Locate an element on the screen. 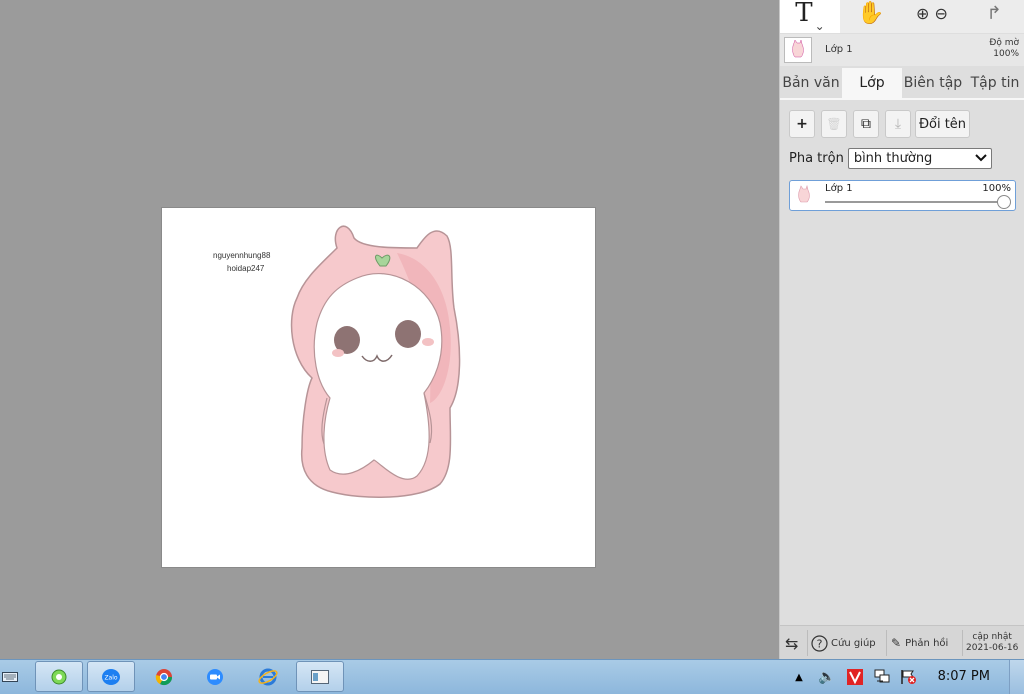  redo-tool-button: ↱ is located at coordinates (993, 16).